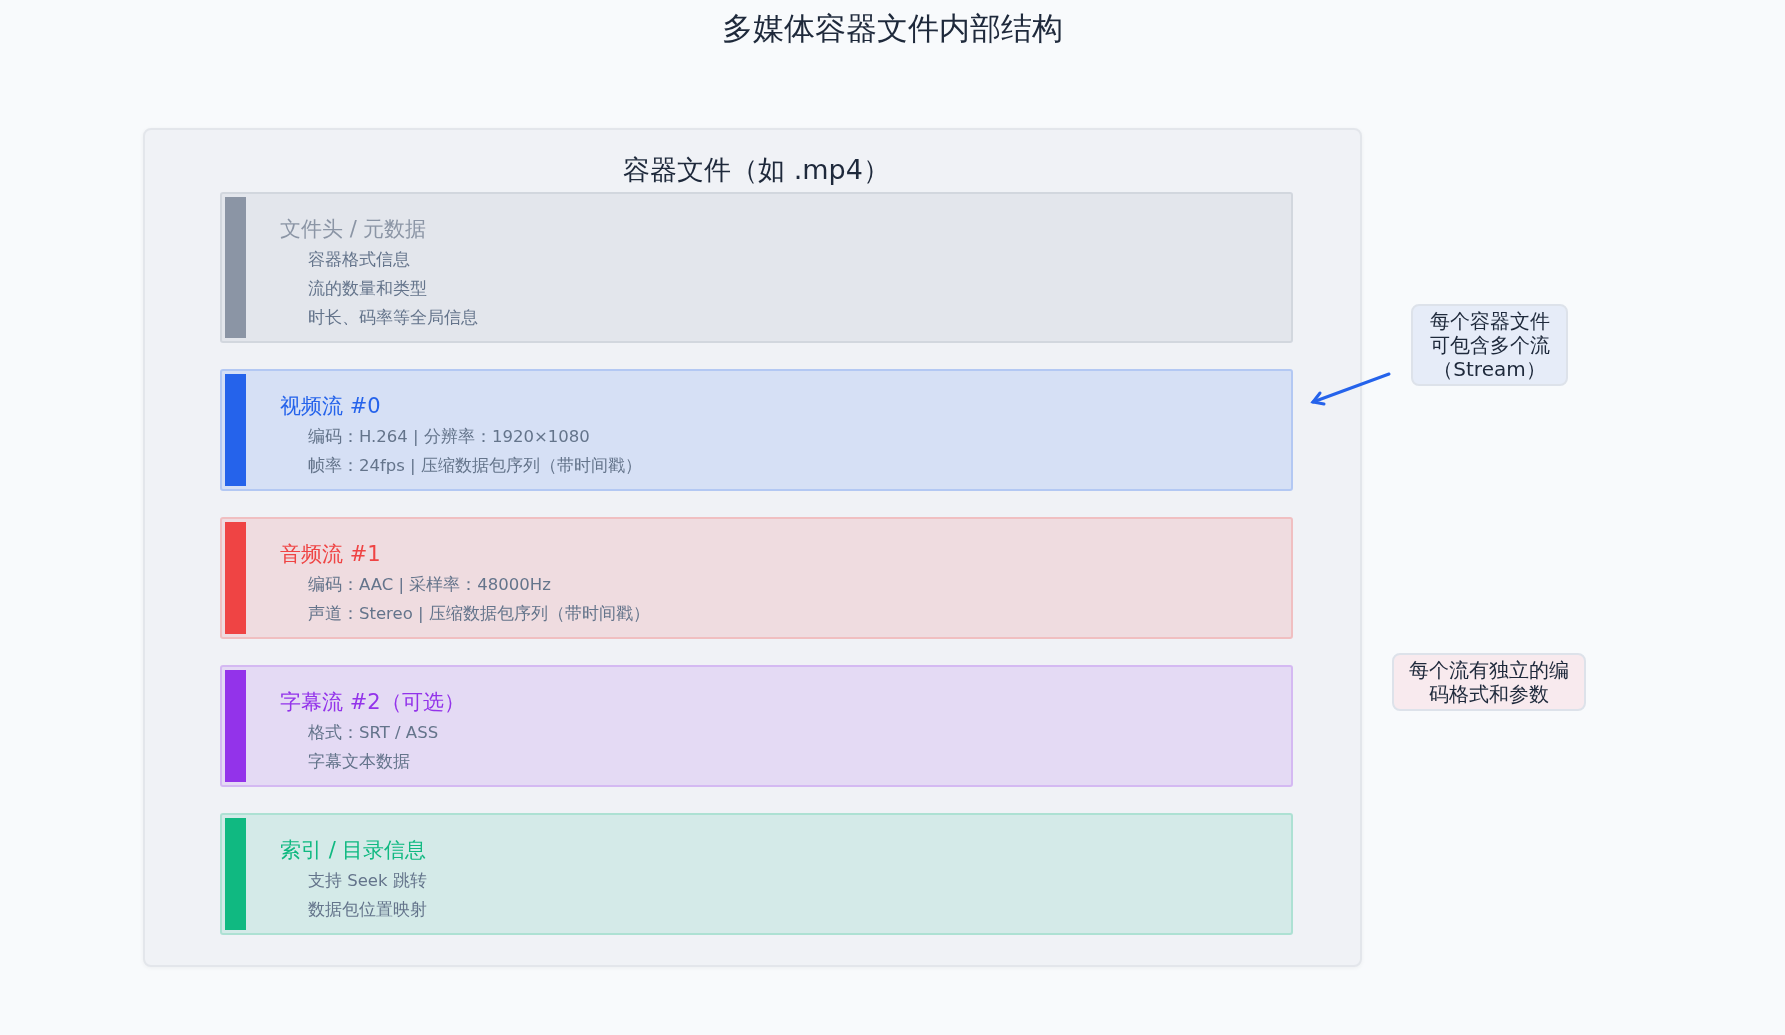 Image resolution: width=1785 pixels, height=1035 pixels. I want to click on annotation-note: 每个容器文件可包含多个流（Stream）, so click(1489, 345).